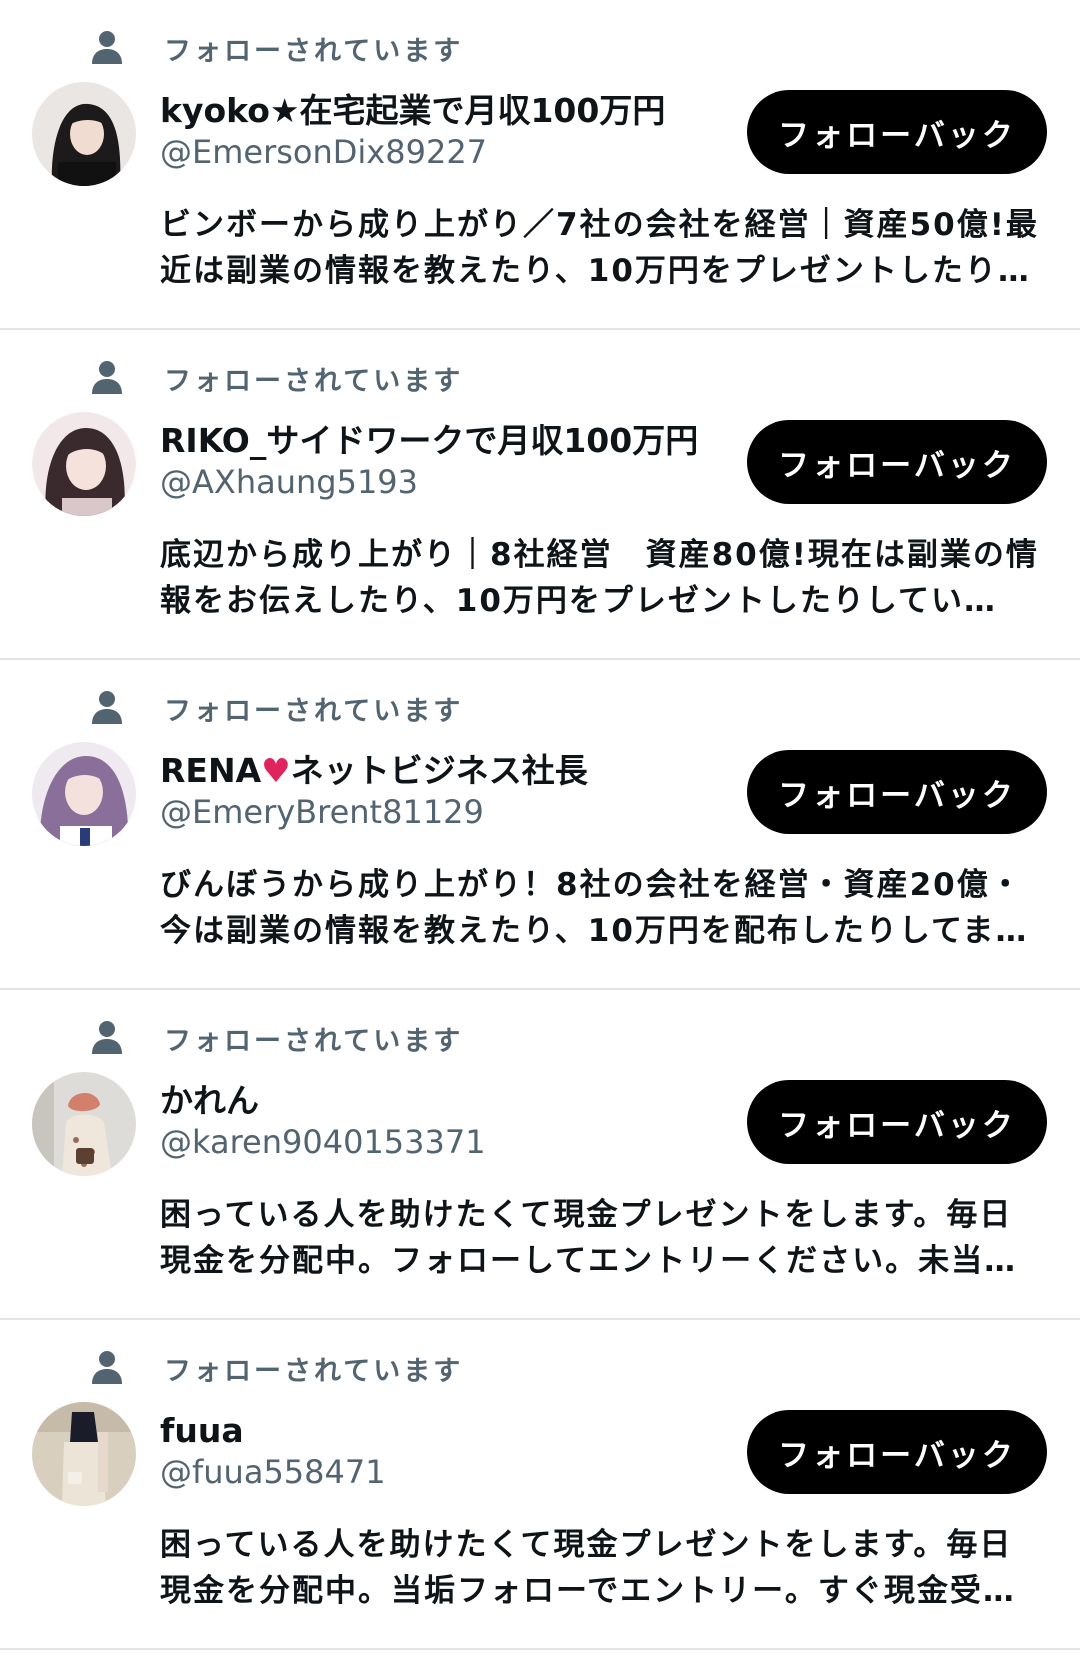 This screenshot has height=1660, width=1080. What do you see at coordinates (202, 1431) in the screenshot?
I see `display-name: fuua` at bounding box center [202, 1431].